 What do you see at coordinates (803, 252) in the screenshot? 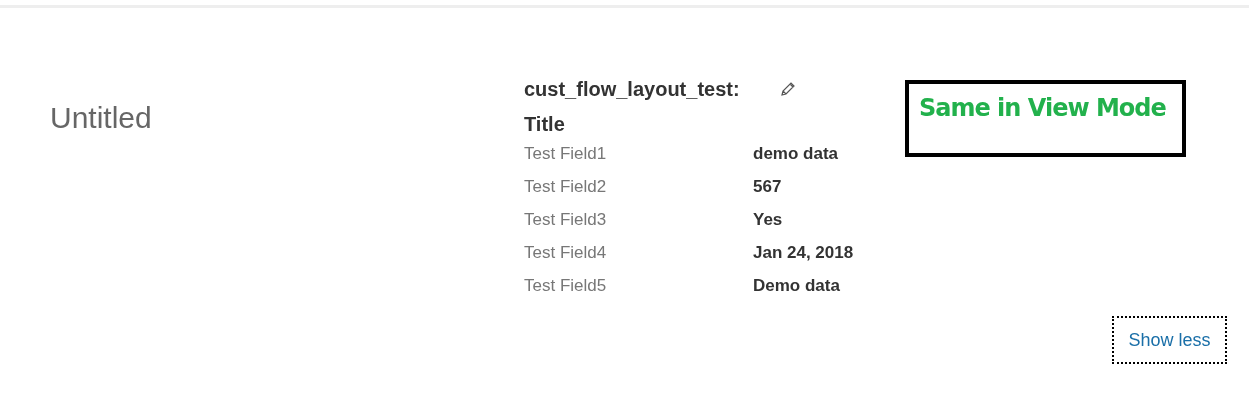
I see `field-value: Jan 24, 2018` at bounding box center [803, 252].